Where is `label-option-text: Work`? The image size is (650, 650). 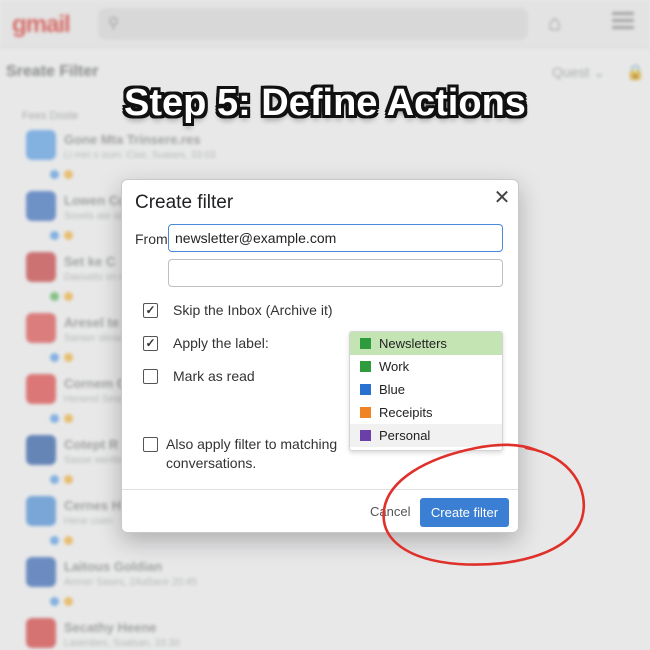
label-option-text: Work is located at coordinates (394, 366).